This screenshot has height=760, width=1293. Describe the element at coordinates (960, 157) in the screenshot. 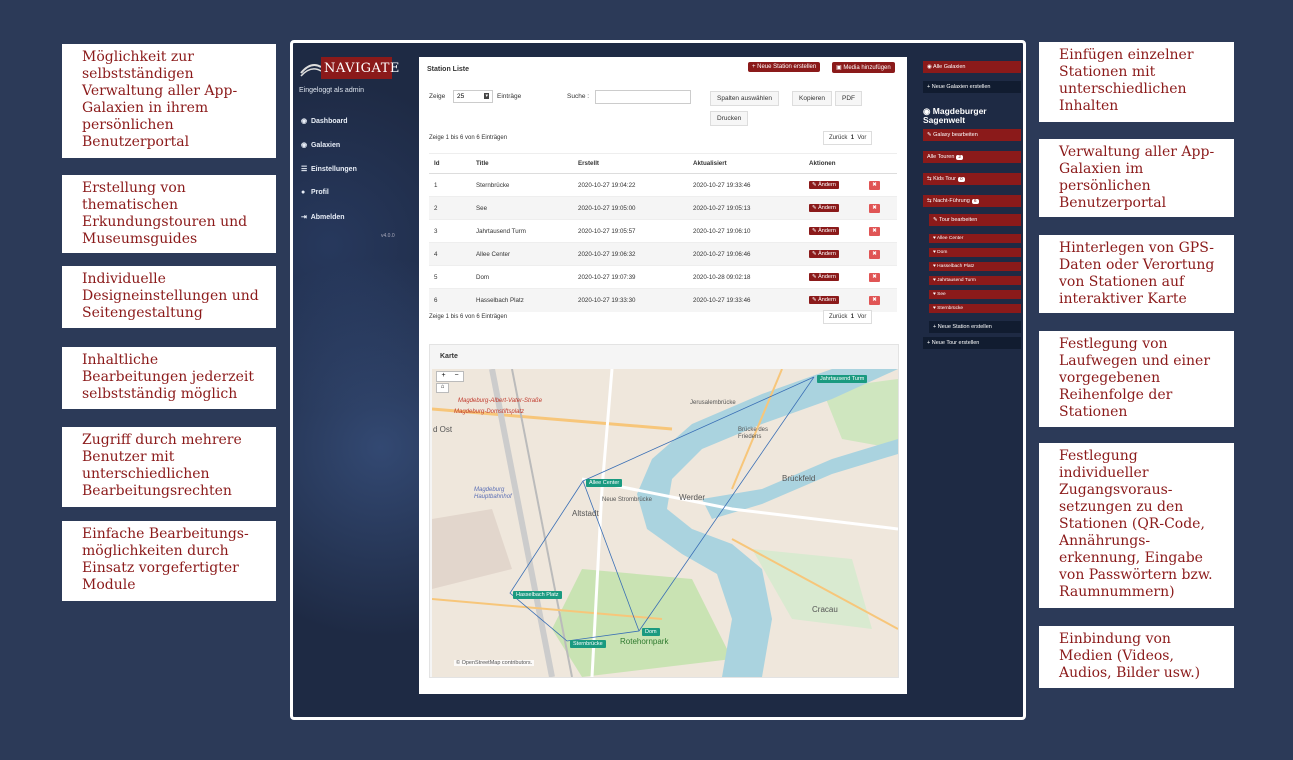

I see `tour-count-badge: 2` at that location.